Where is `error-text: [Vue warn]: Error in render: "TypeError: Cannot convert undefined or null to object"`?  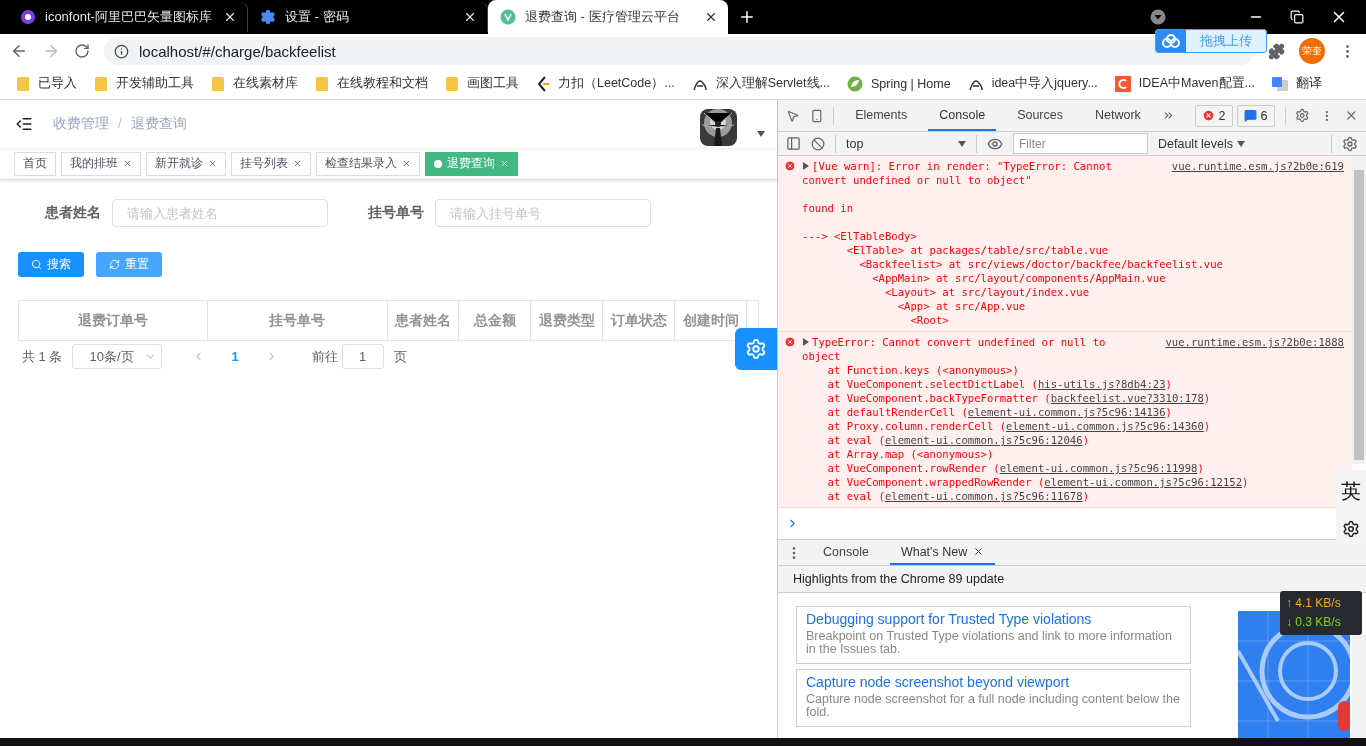 error-text: [Vue warn]: Error in render: "TypeError: Cannot convert undefined or null to object" is located at coordinates (957, 173).